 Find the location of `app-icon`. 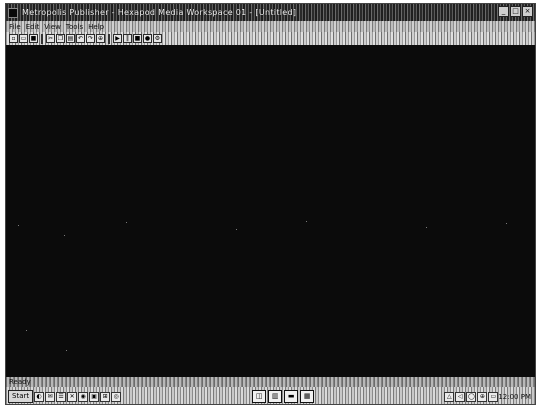

app-icon is located at coordinates (13, 12).